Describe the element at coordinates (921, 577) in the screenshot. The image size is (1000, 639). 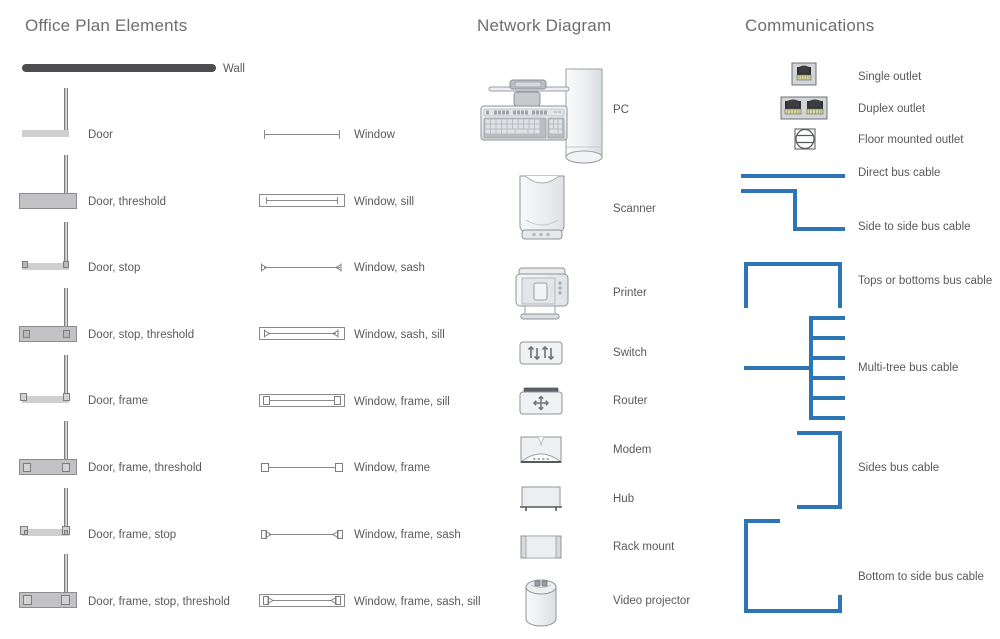
I see `bottom-to-side-bus-cable-label: Bottom to side bus cable` at that location.